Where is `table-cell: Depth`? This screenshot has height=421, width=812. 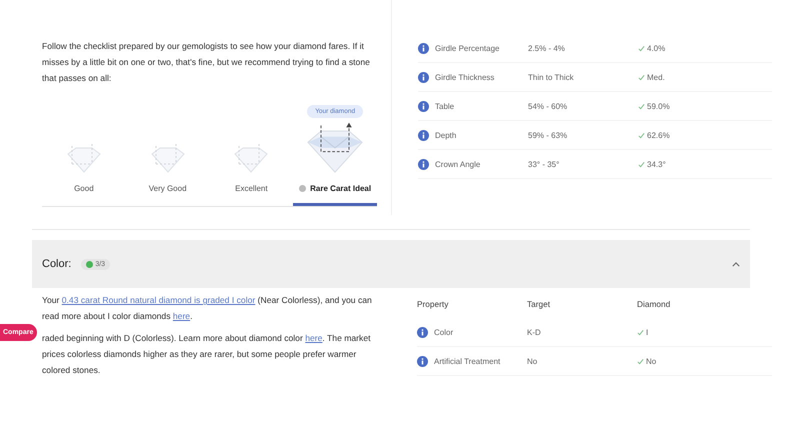
table-cell: Depth is located at coordinates (445, 135).